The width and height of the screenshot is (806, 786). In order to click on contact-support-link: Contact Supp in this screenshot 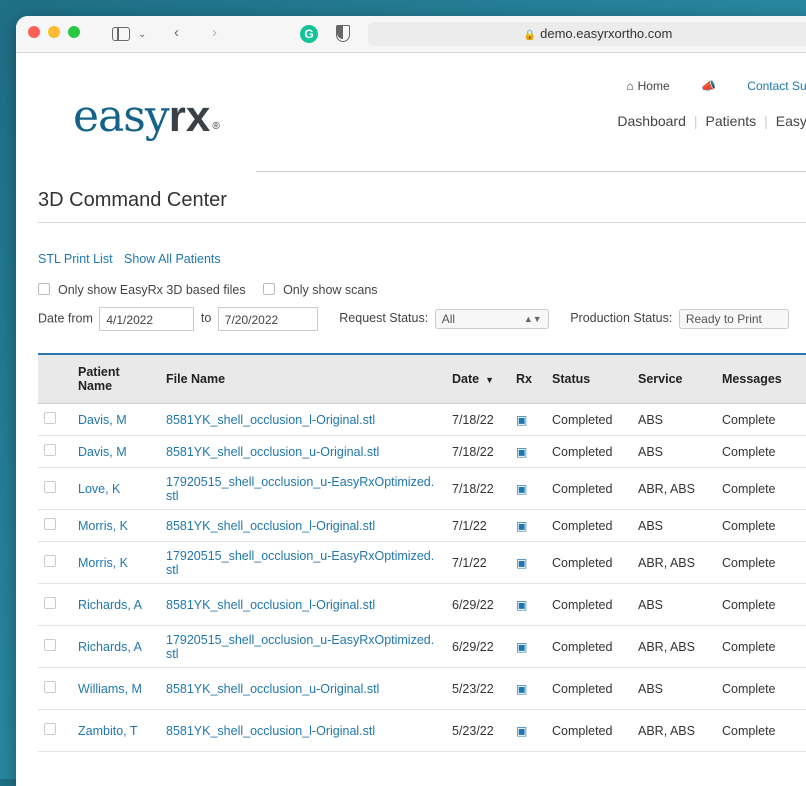, I will do `click(776, 86)`.